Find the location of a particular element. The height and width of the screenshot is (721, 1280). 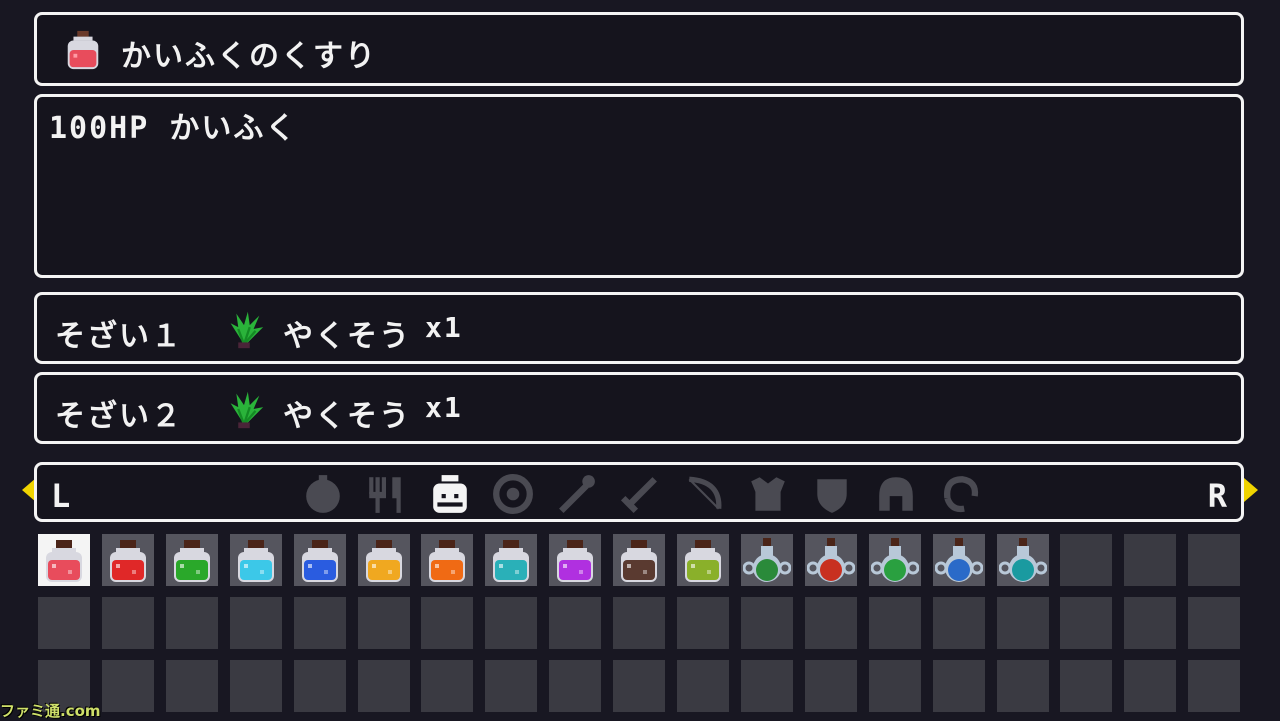

item-name: かいふくのくすり is located at coordinates (249, 56).